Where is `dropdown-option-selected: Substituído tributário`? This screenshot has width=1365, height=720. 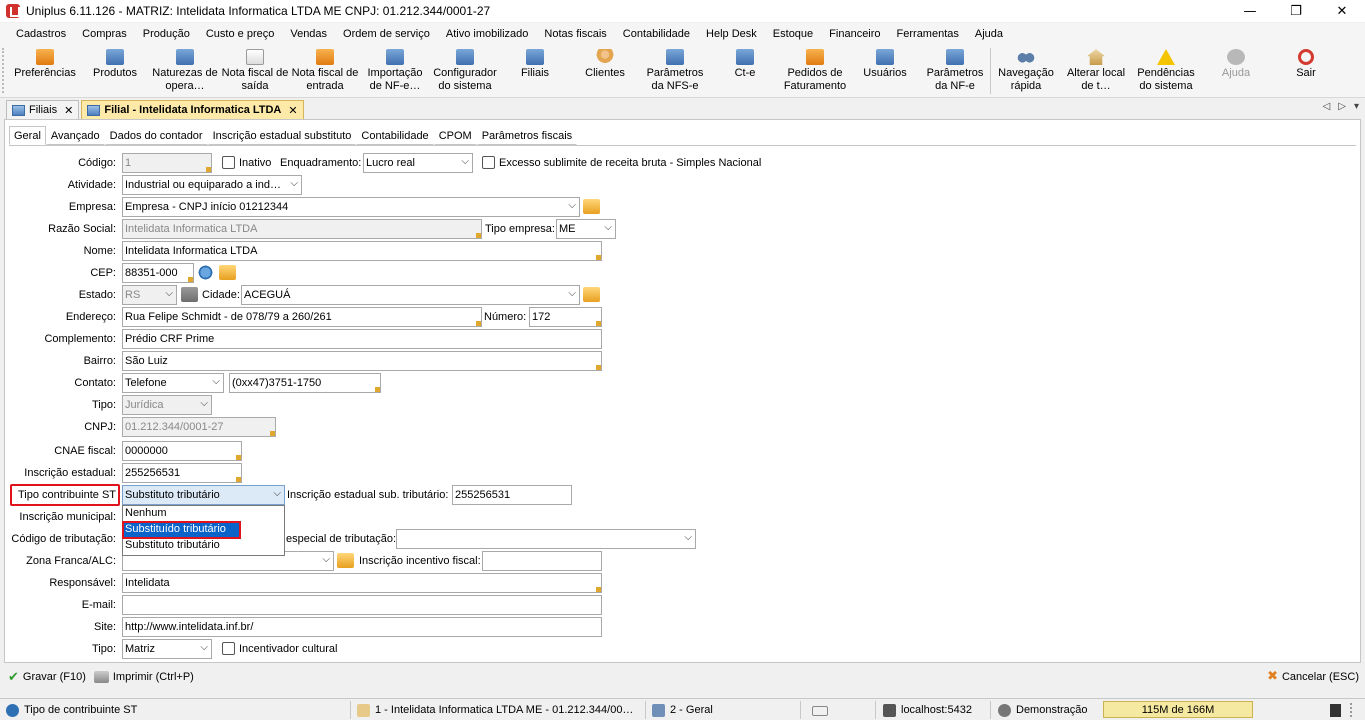 dropdown-option-selected: Substituído tributário is located at coordinates (181, 530).